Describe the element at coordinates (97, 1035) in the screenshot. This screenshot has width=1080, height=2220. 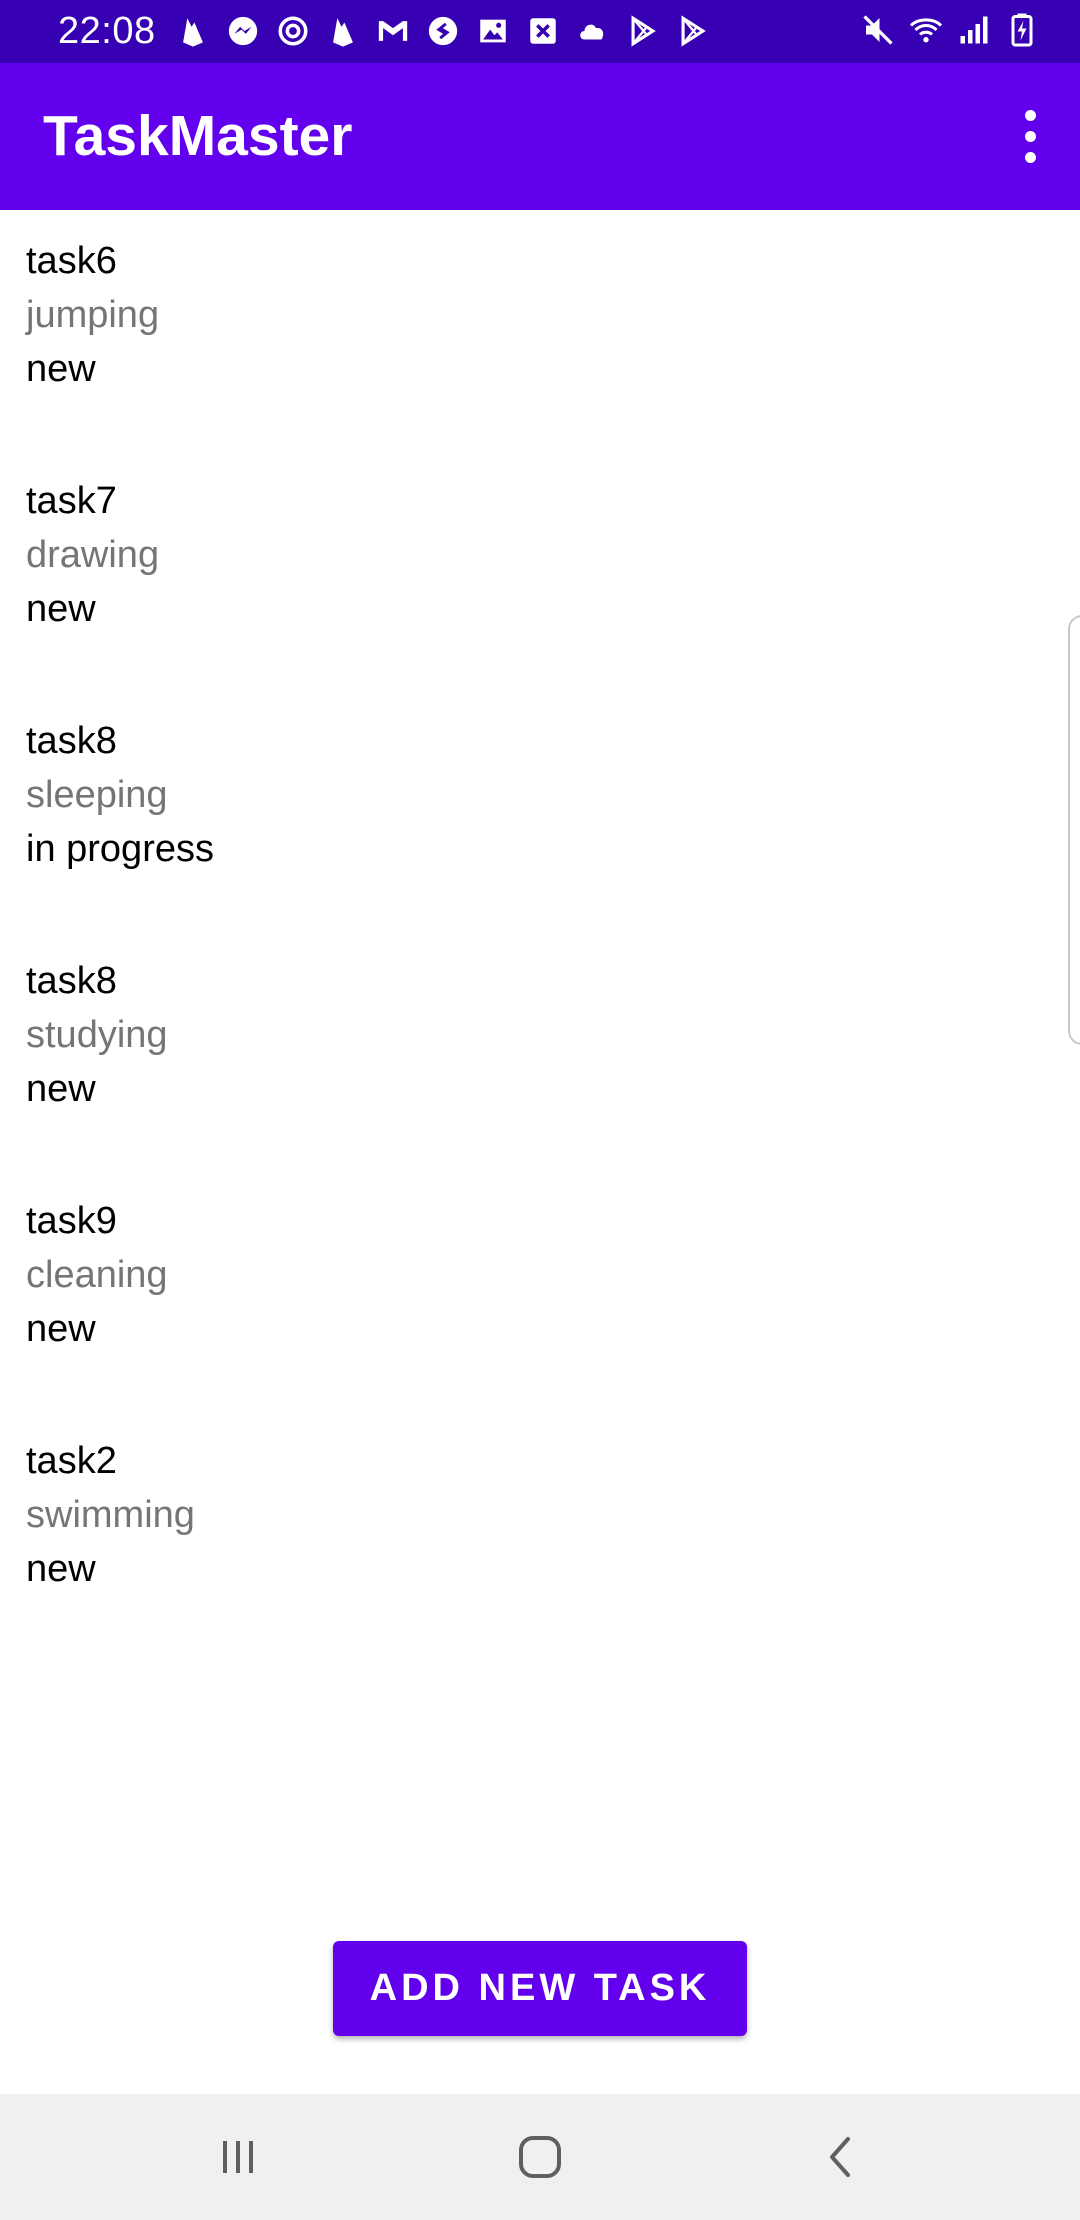
I see `task-body: studying` at that location.